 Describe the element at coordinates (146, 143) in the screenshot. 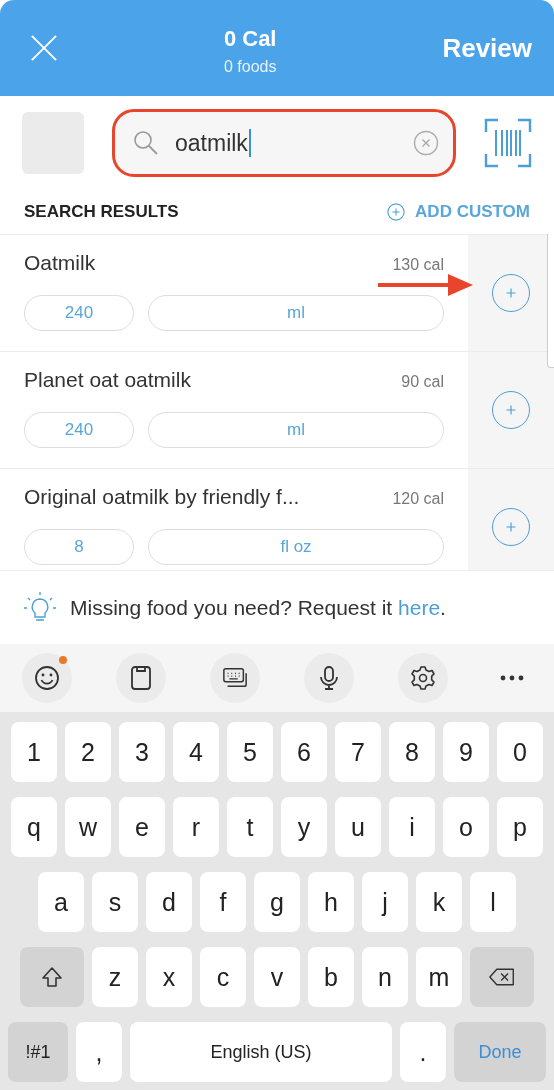

I see `search-icon` at that location.